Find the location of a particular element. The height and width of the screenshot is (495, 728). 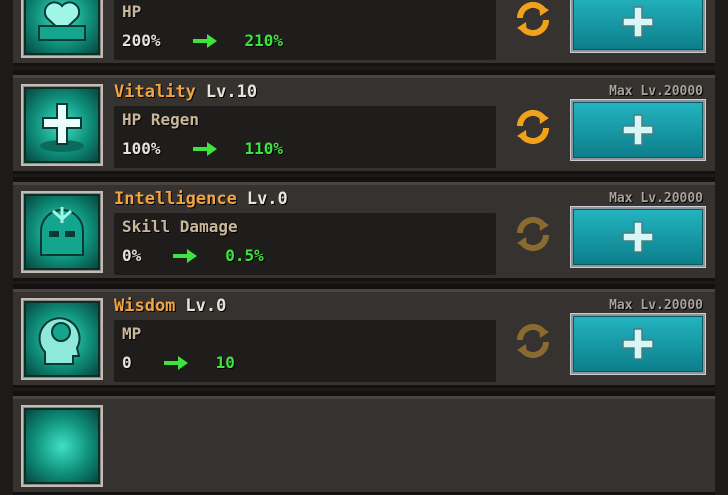

current-value: 200% is located at coordinates (141, 40).